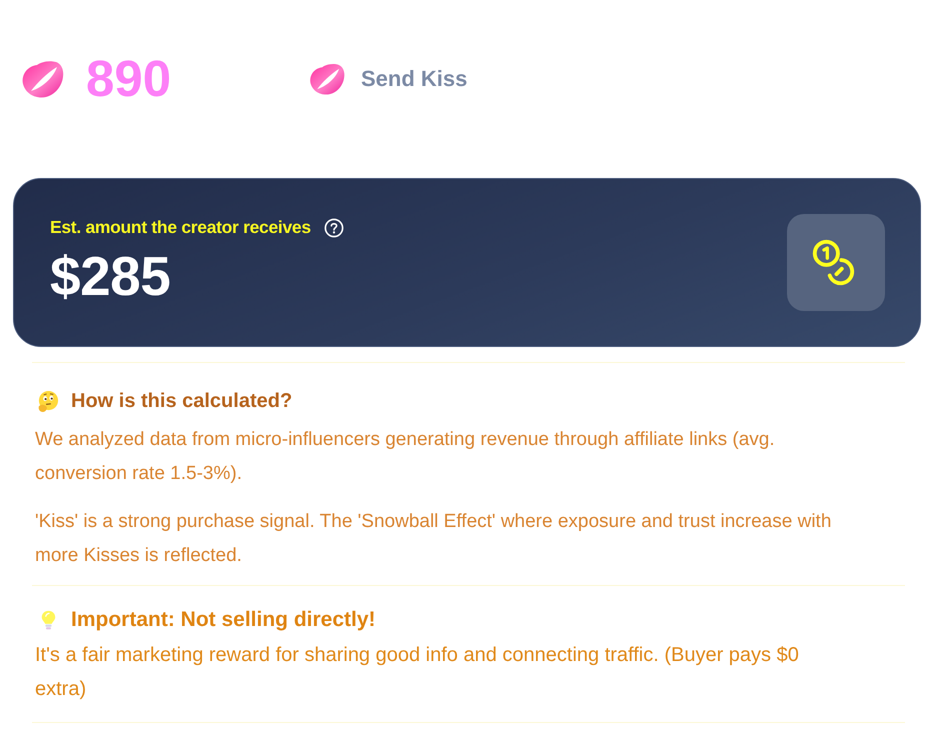 The width and height of the screenshot is (935, 736). What do you see at coordinates (334, 228) in the screenshot?
I see `help-icon` at bounding box center [334, 228].